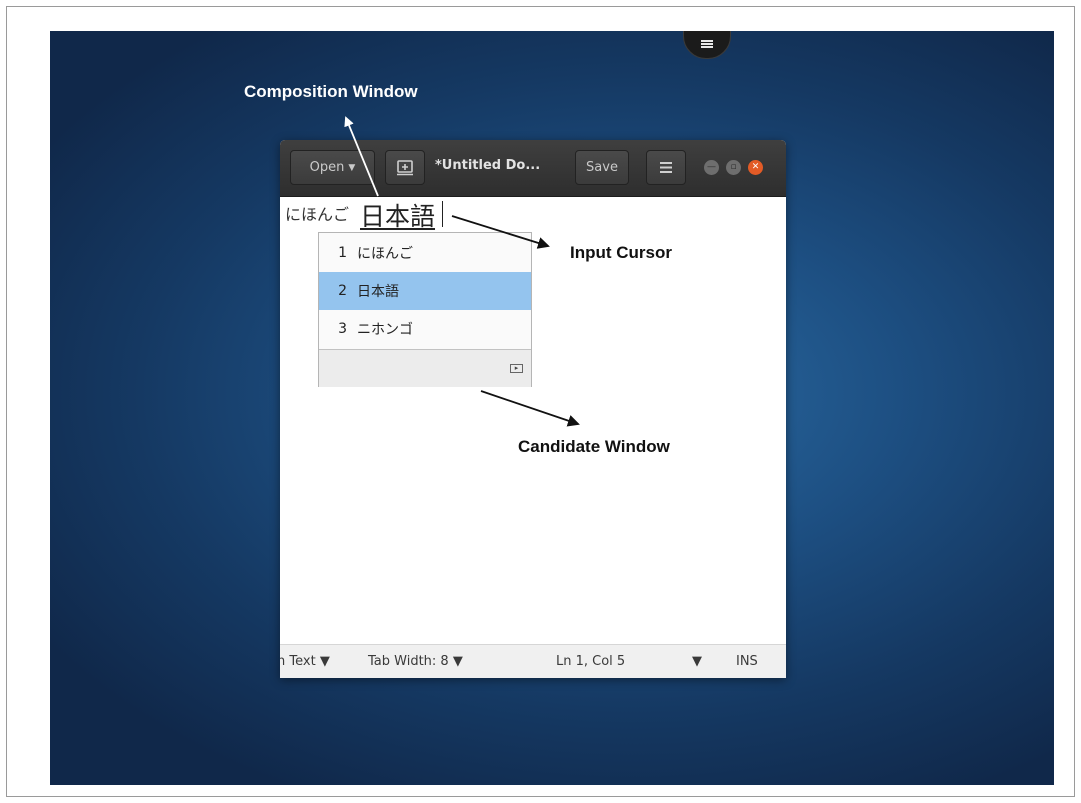  I want to click on expand-icon: ▸, so click(516, 368).